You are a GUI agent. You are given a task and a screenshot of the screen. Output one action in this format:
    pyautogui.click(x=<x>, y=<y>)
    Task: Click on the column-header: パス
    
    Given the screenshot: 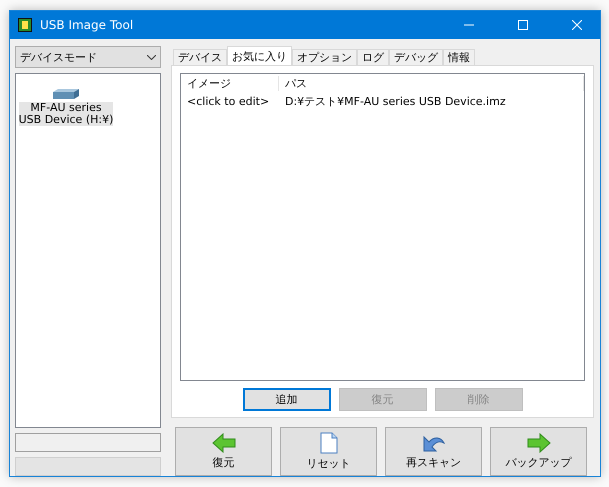 What is the action you would take?
    pyautogui.click(x=431, y=83)
    